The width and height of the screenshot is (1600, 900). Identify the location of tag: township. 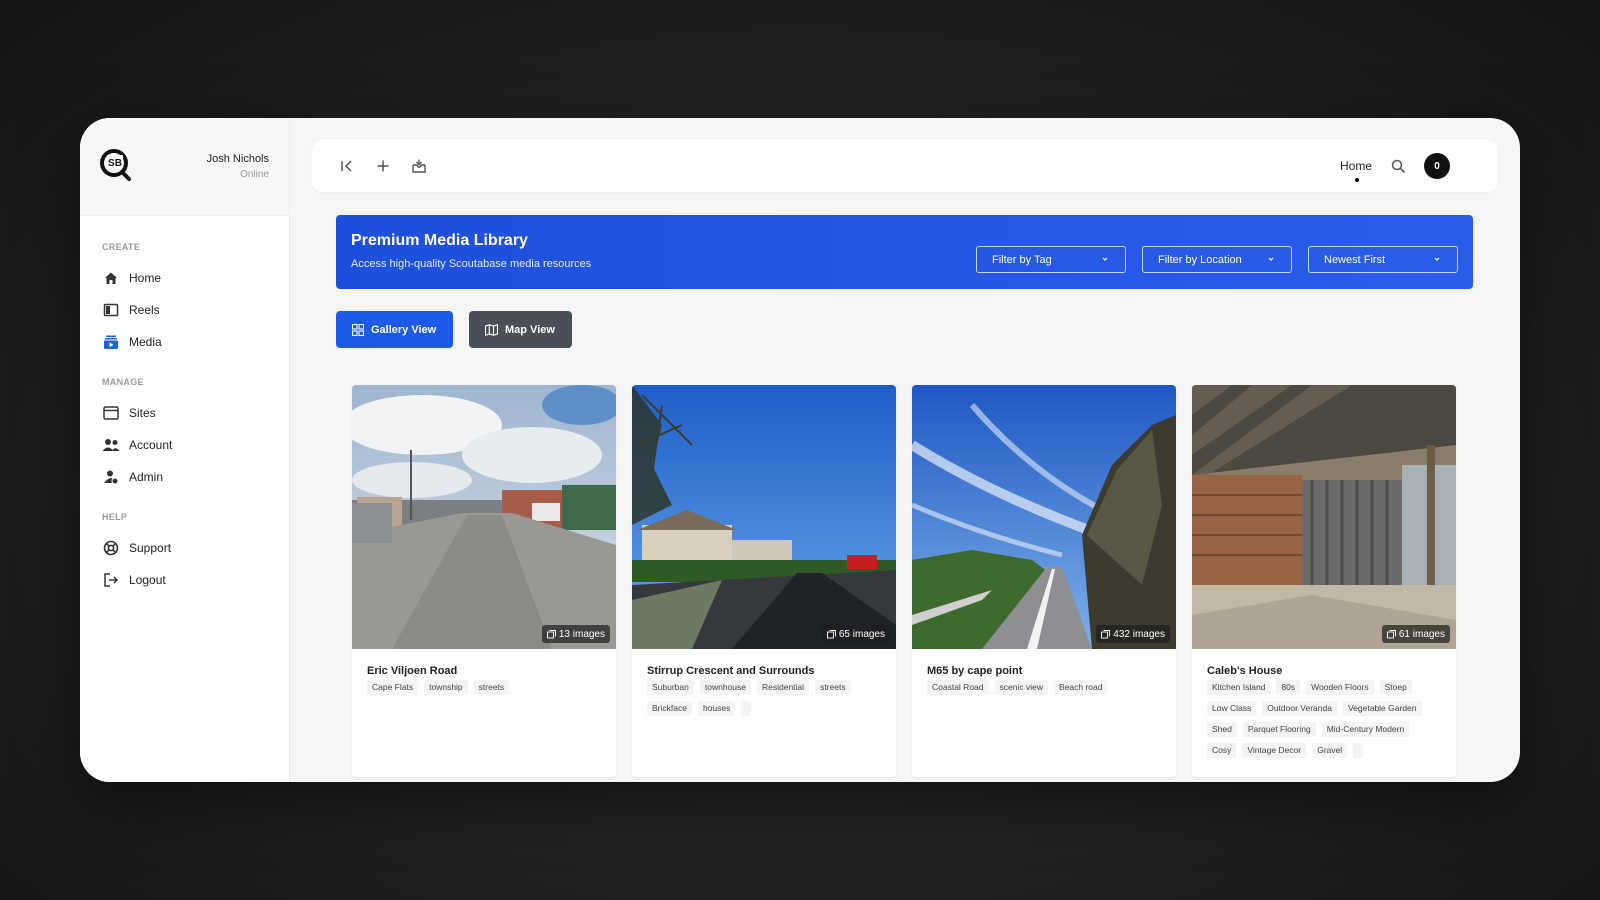
(446, 687).